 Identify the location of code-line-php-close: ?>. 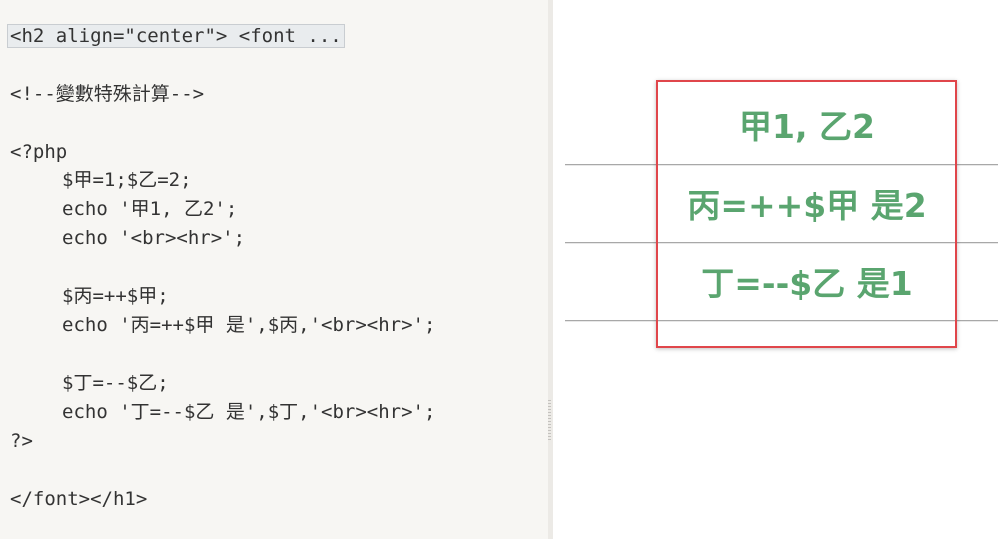
(21, 441).